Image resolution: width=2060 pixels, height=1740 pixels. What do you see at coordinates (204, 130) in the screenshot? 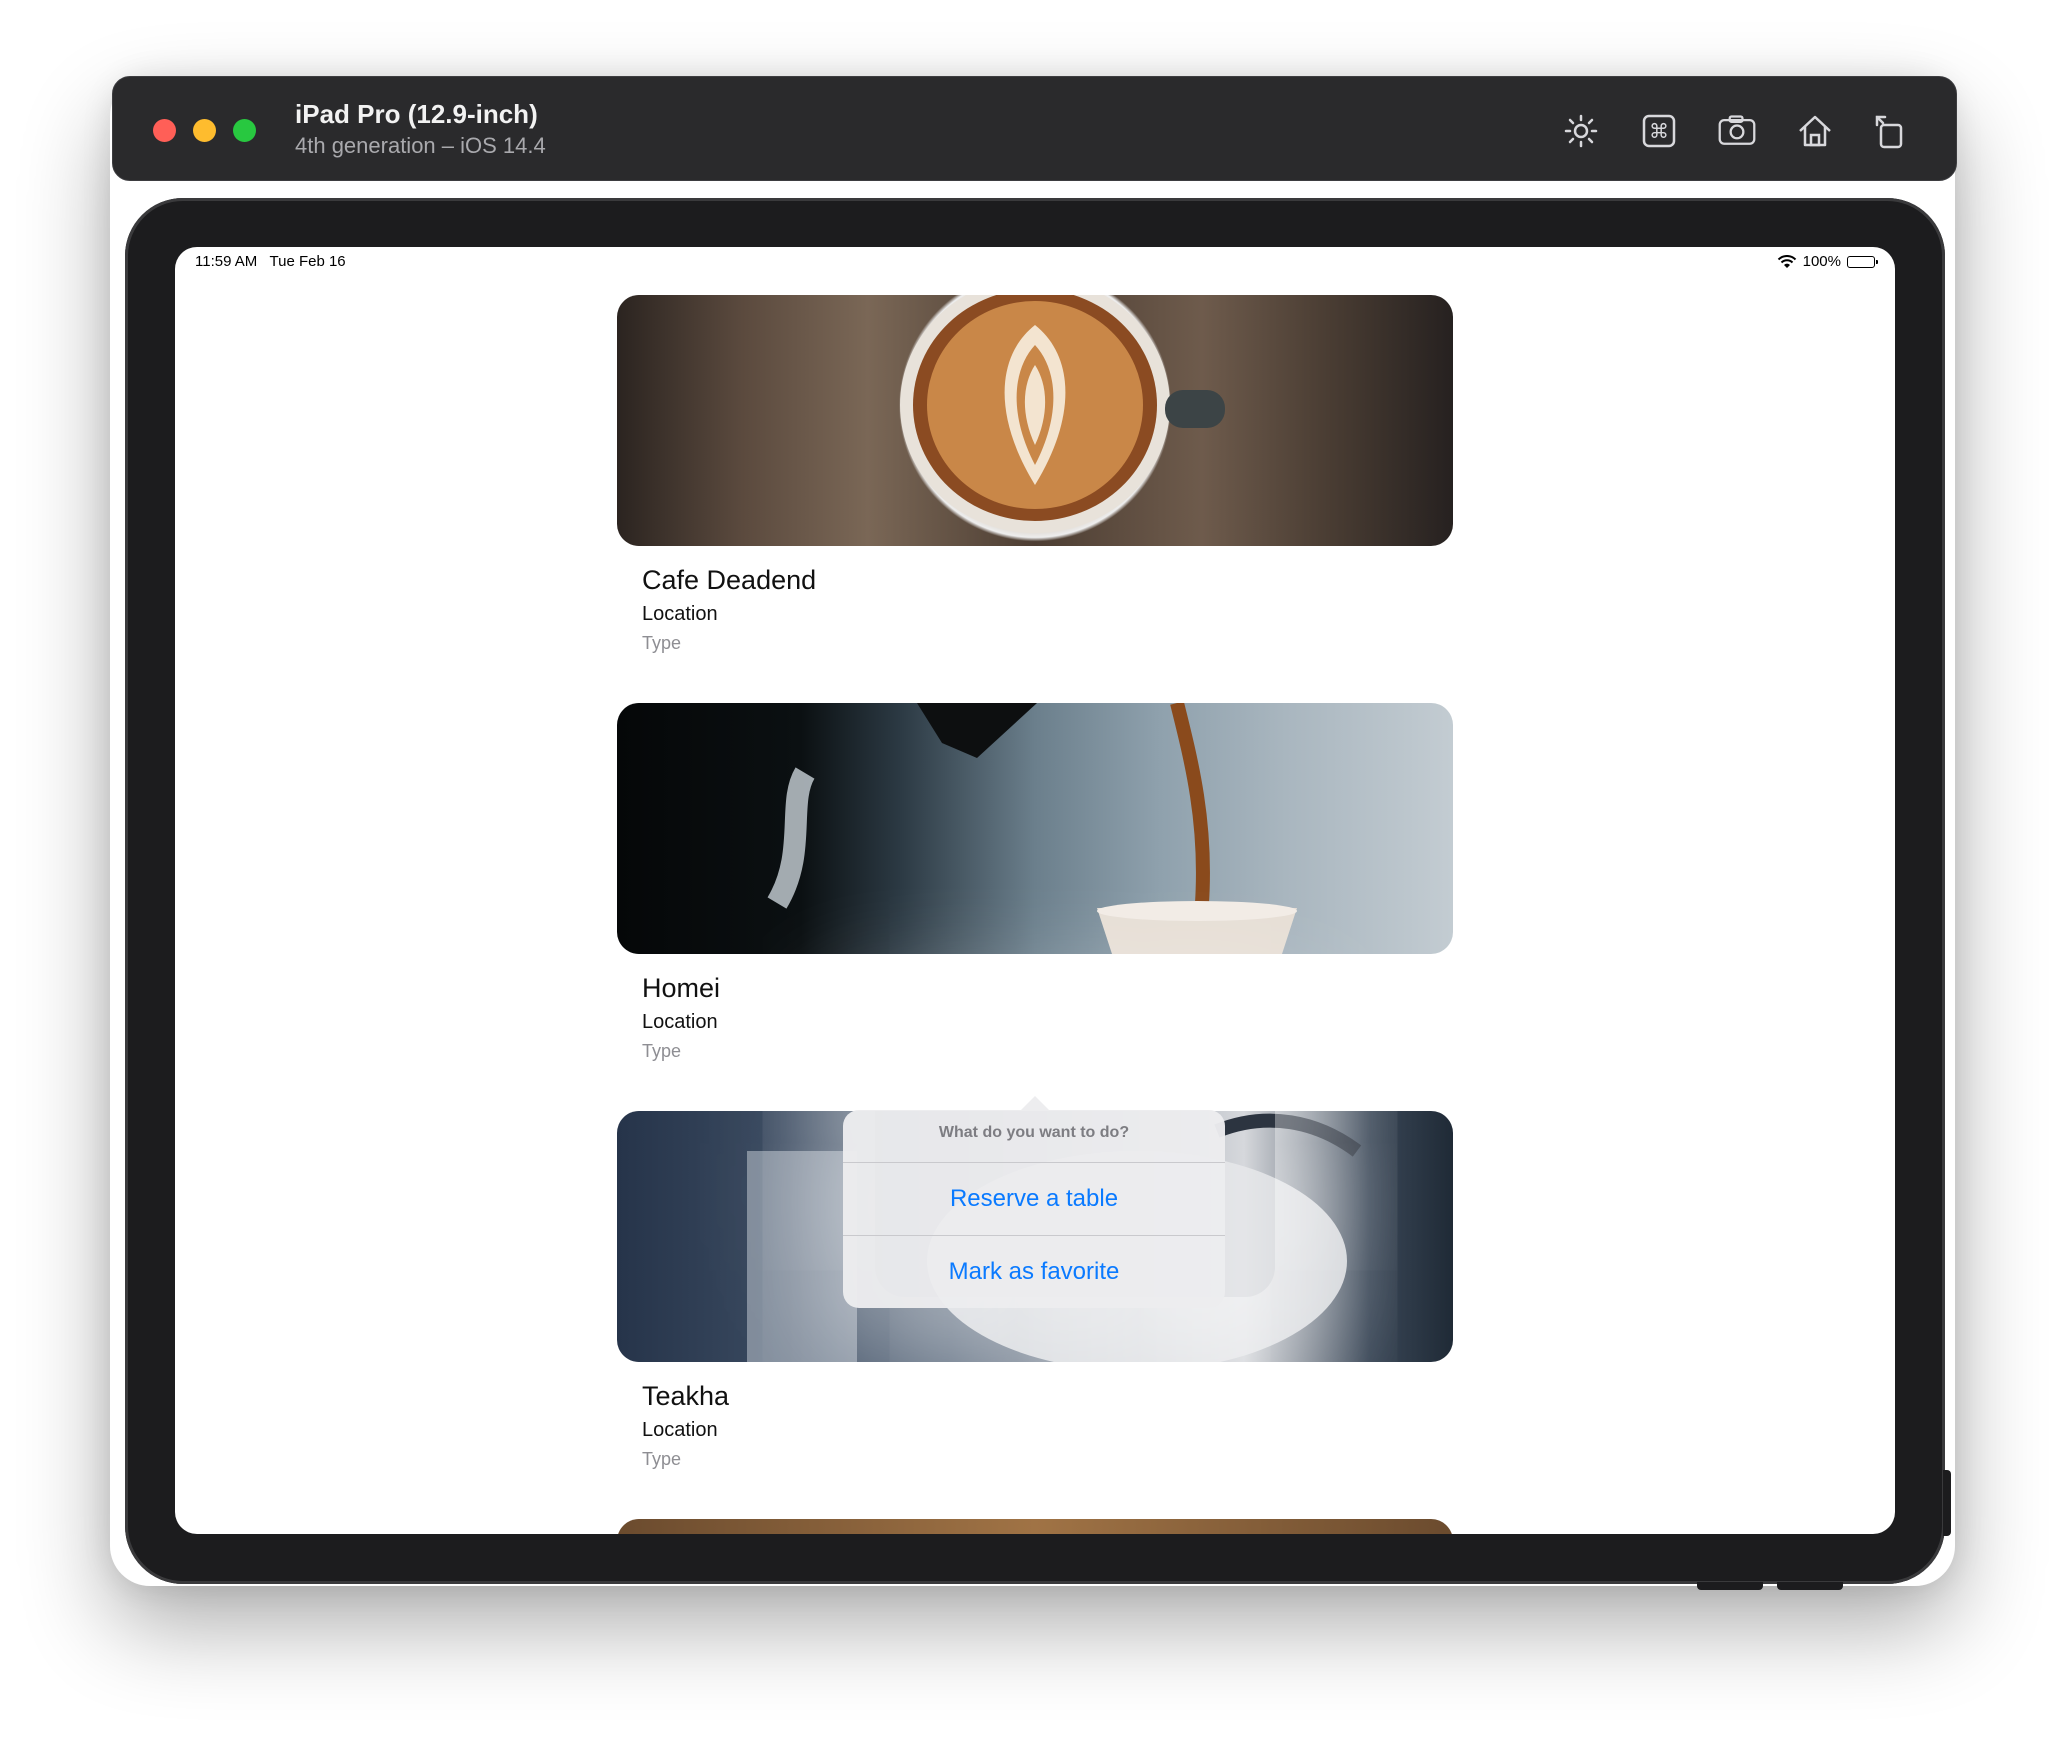
I see `minimize-window-button` at bounding box center [204, 130].